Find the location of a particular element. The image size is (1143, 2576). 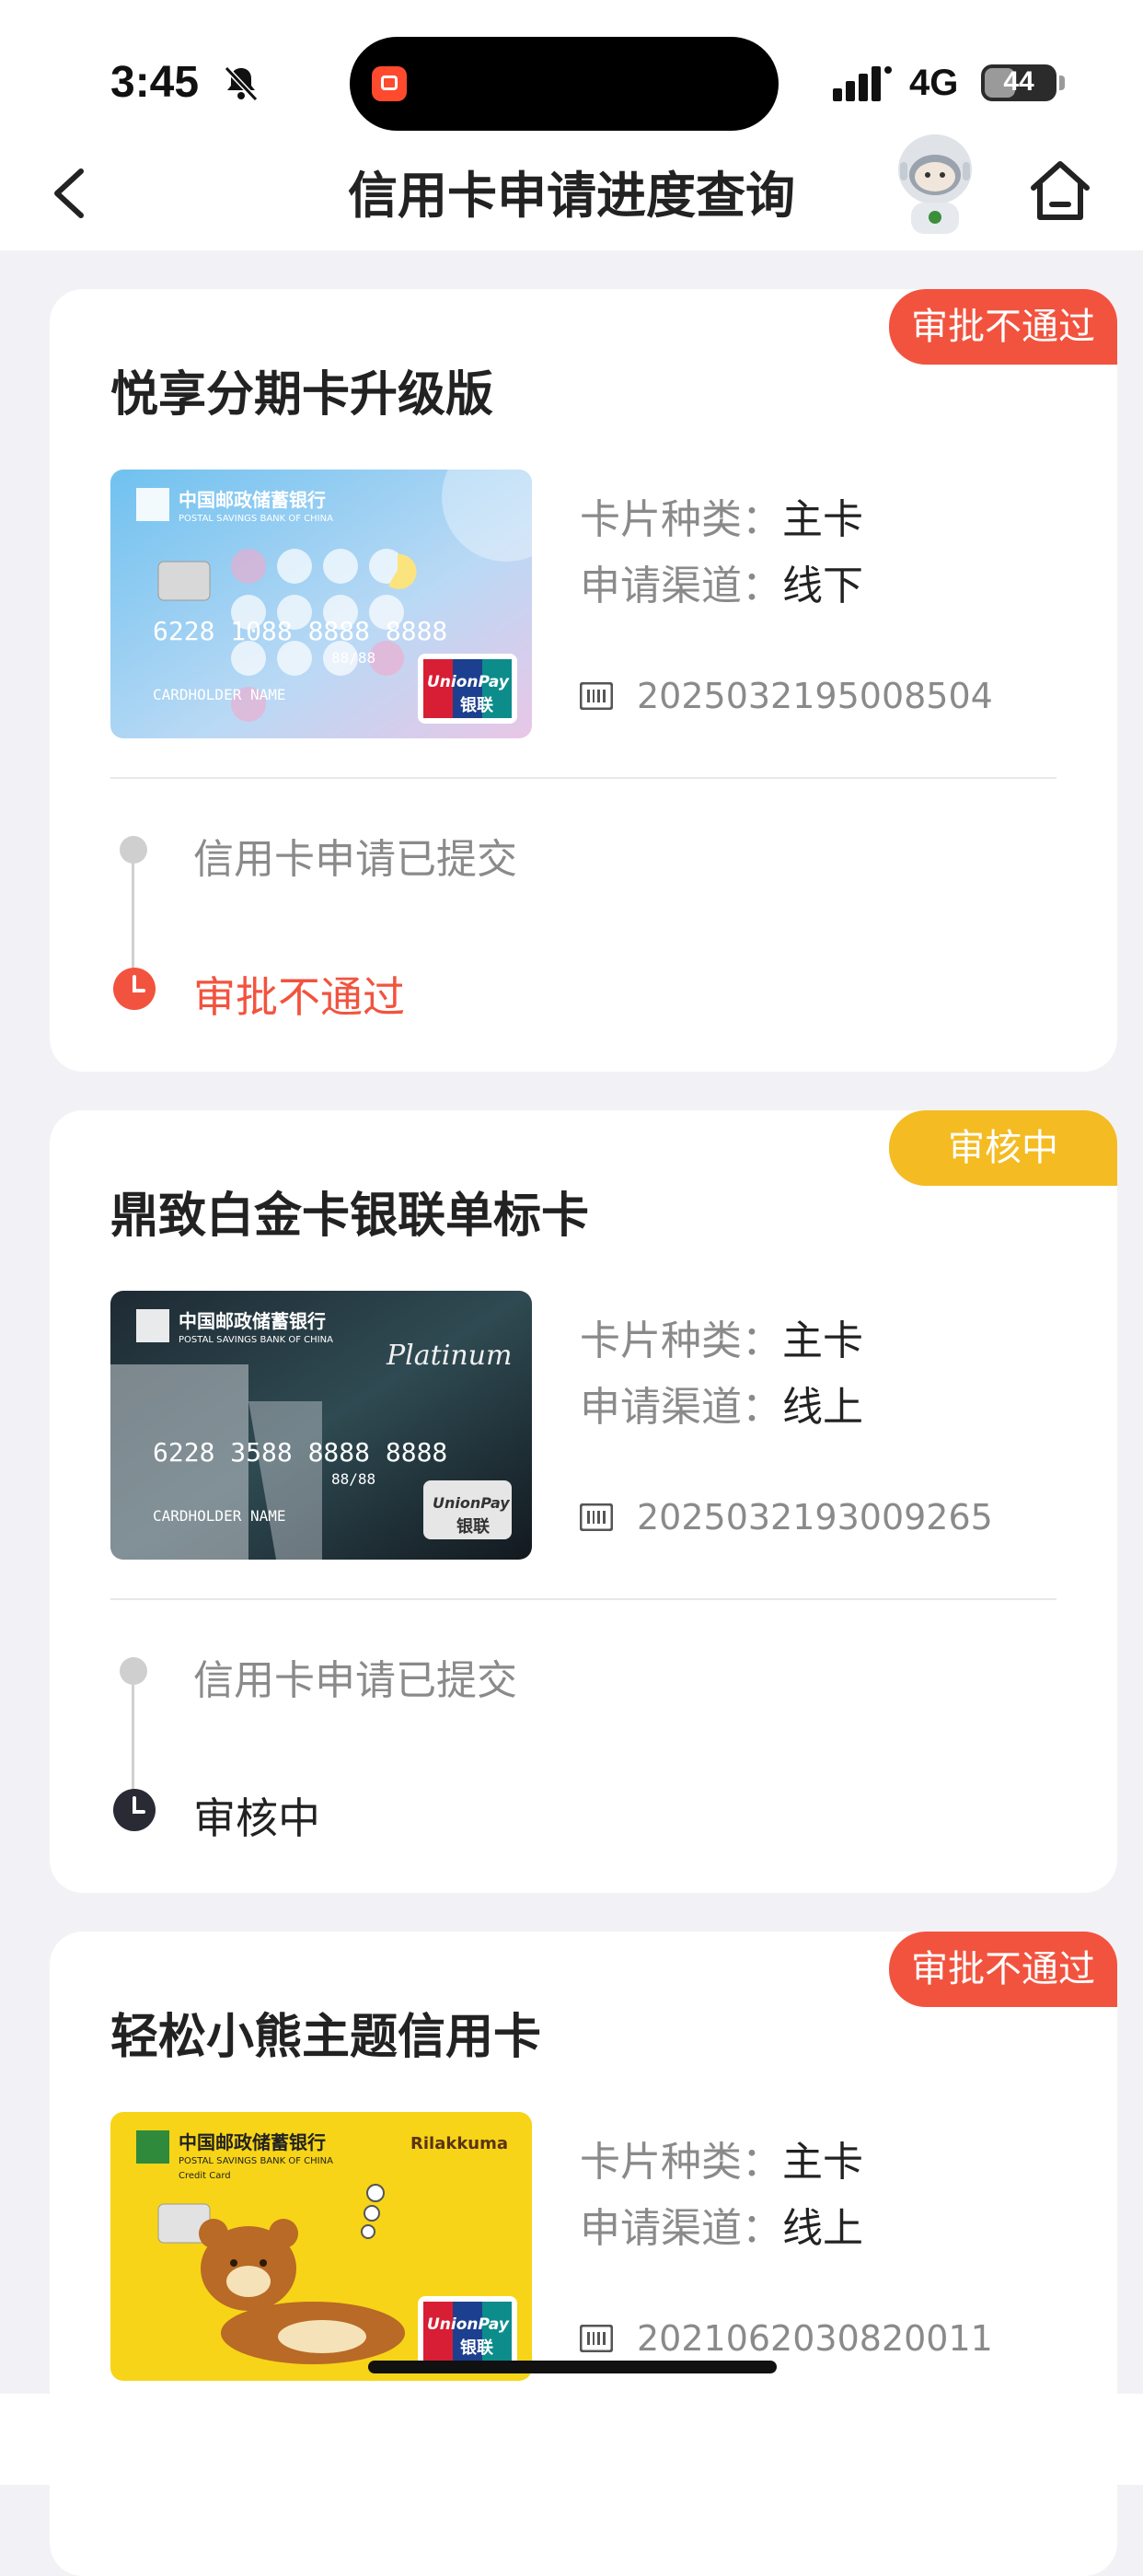

status-time: 3:45 is located at coordinates (155, 82).